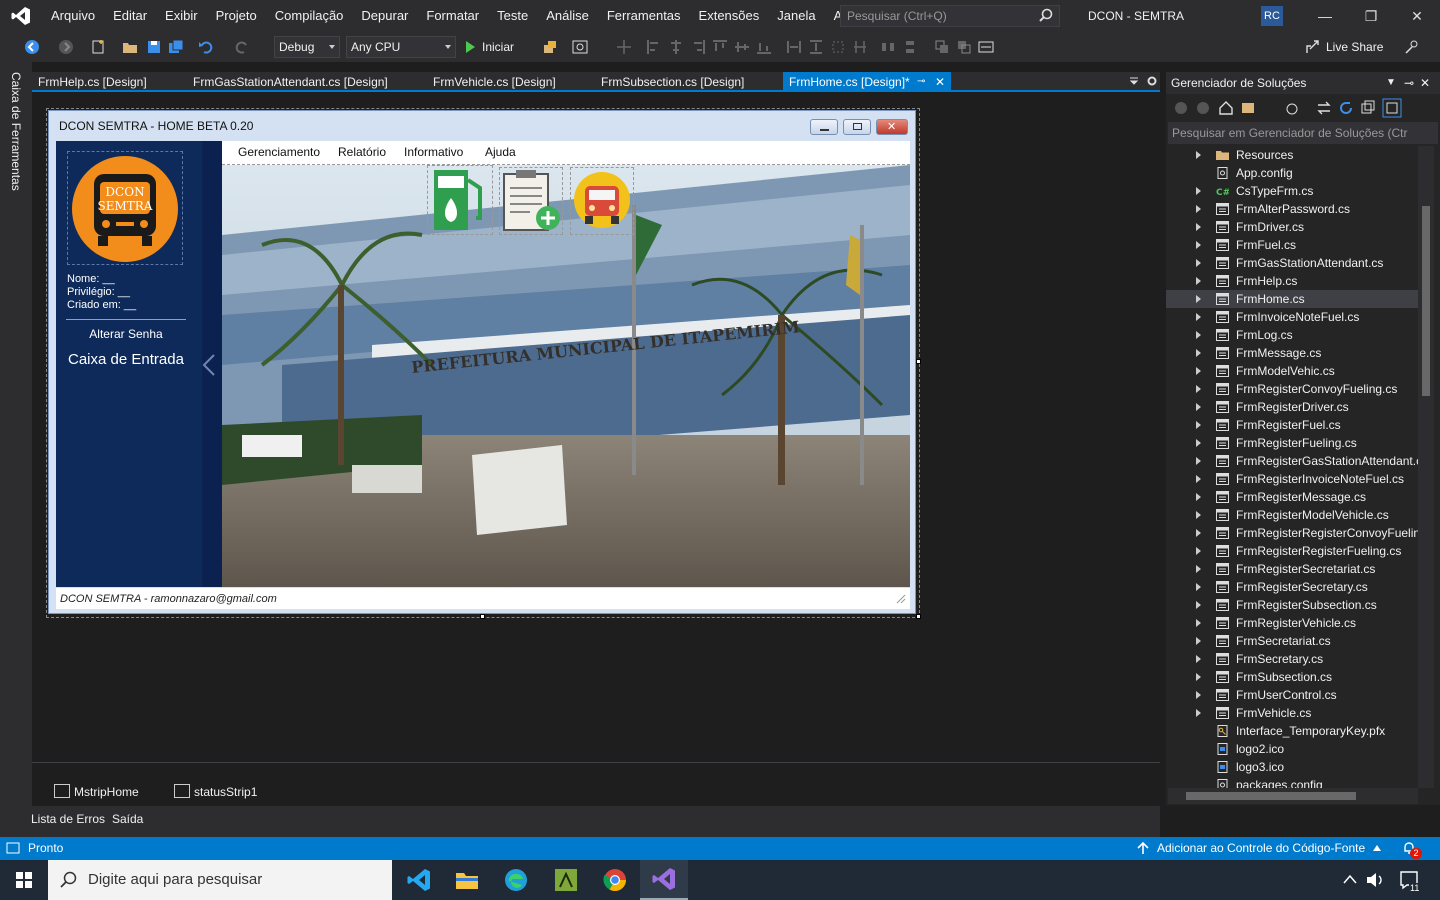 Image resolution: width=1440 pixels, height=900 pixels. What do you see at coordinates (127, 819) in the screenshot?
I see `tab-output: Saída` at bounding box center [127, 819].